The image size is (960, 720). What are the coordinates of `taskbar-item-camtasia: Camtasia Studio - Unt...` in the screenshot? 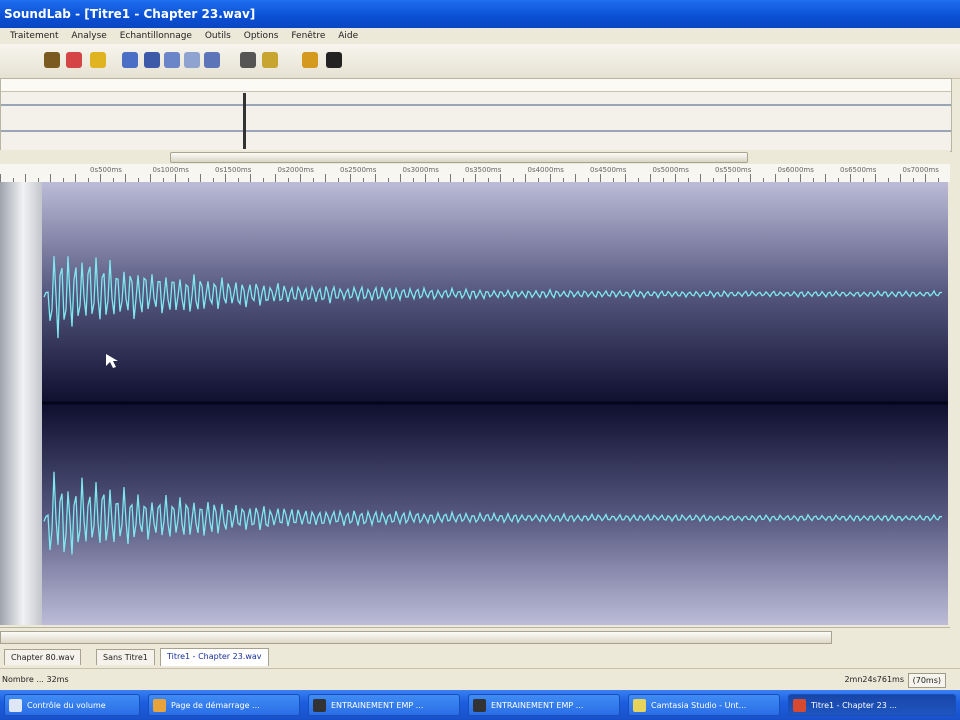 It's located at (704, 705).